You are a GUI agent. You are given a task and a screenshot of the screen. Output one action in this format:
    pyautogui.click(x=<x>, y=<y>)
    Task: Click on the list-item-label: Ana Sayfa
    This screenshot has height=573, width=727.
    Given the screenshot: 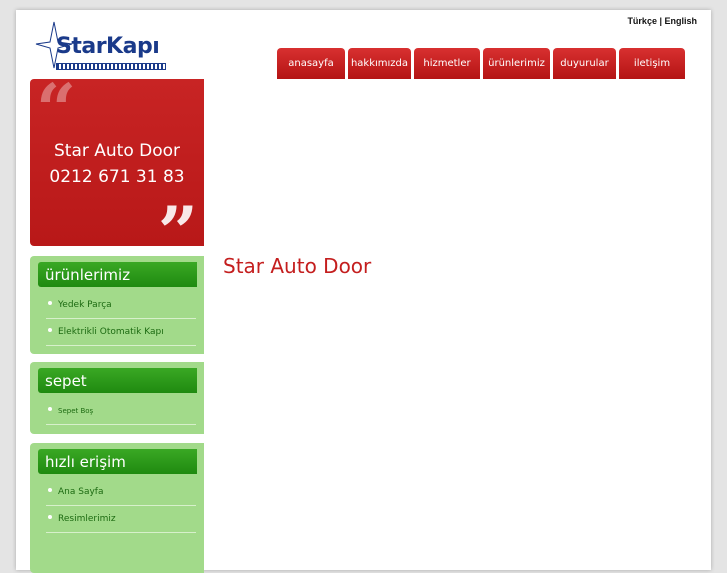 What is the action you would take?
    pyautogui.click(x=81, y=492)
    